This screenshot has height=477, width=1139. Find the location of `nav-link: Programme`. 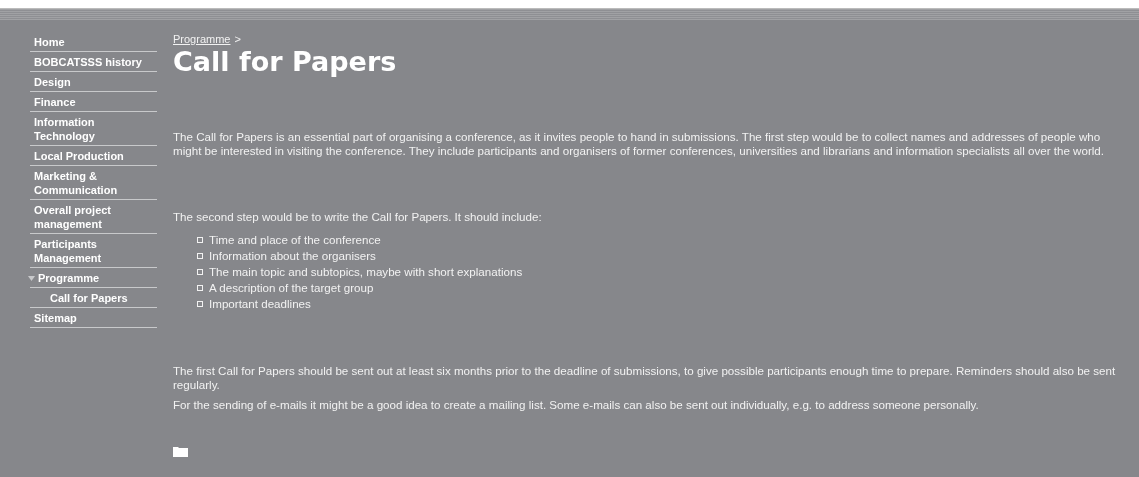

nav-link: Programme is located at coordinates (93, 278).